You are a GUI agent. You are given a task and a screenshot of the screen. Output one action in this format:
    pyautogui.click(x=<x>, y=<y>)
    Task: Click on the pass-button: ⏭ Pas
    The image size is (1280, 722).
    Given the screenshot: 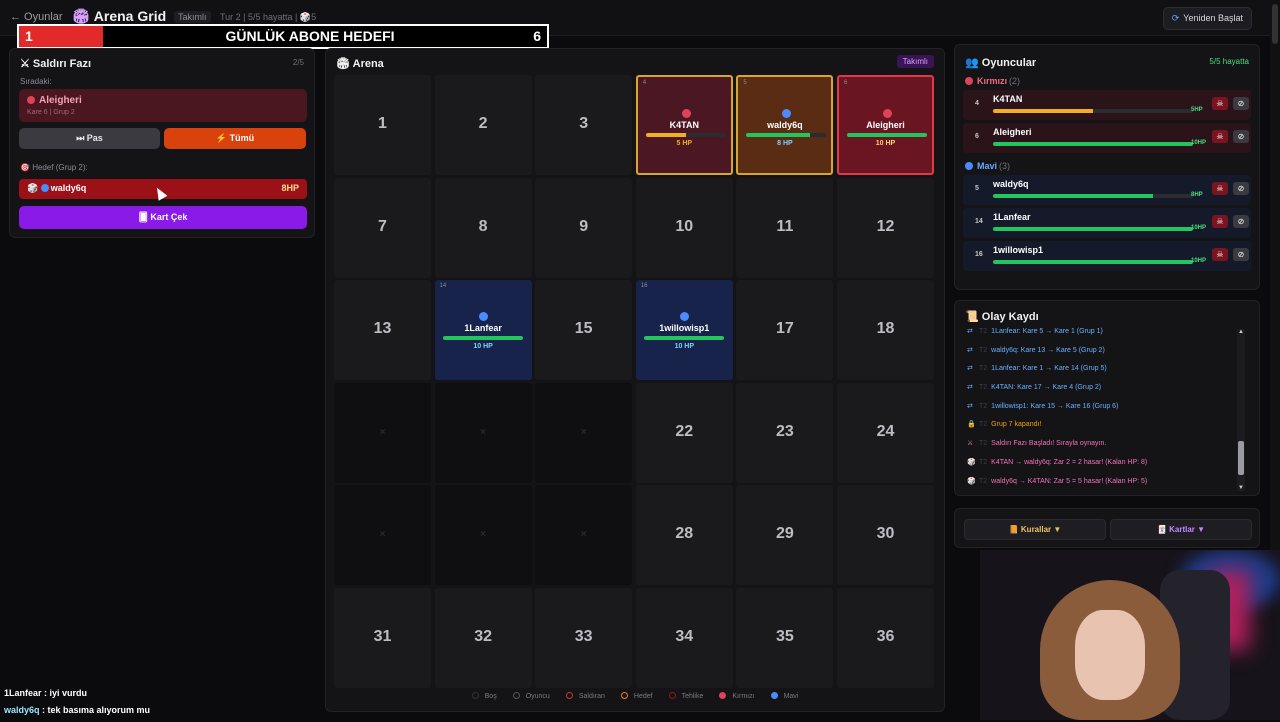 What is the action you would take?
    pyautogui.click(x=89, y=138)
    